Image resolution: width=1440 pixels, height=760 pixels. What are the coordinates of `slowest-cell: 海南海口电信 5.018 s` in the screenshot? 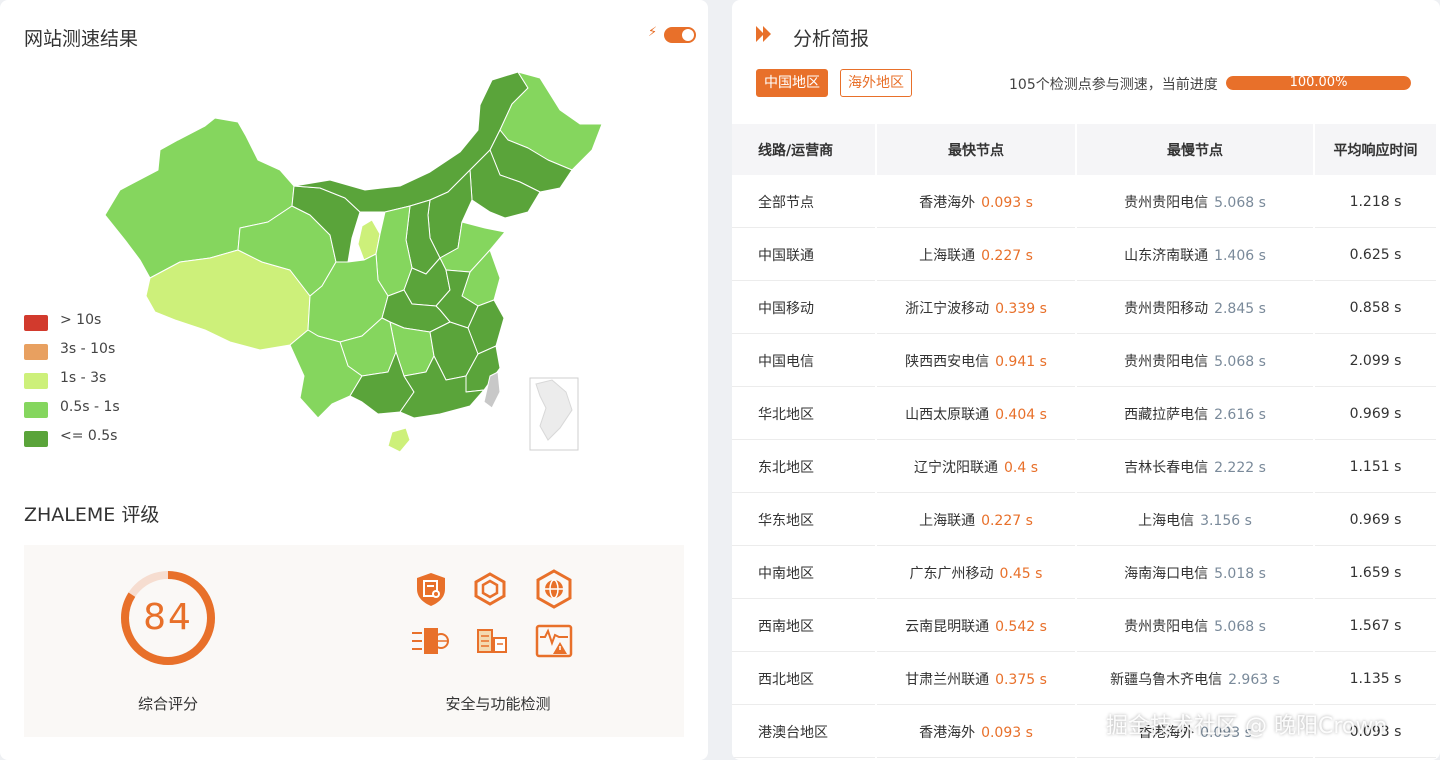 It's located at (1195, 573).